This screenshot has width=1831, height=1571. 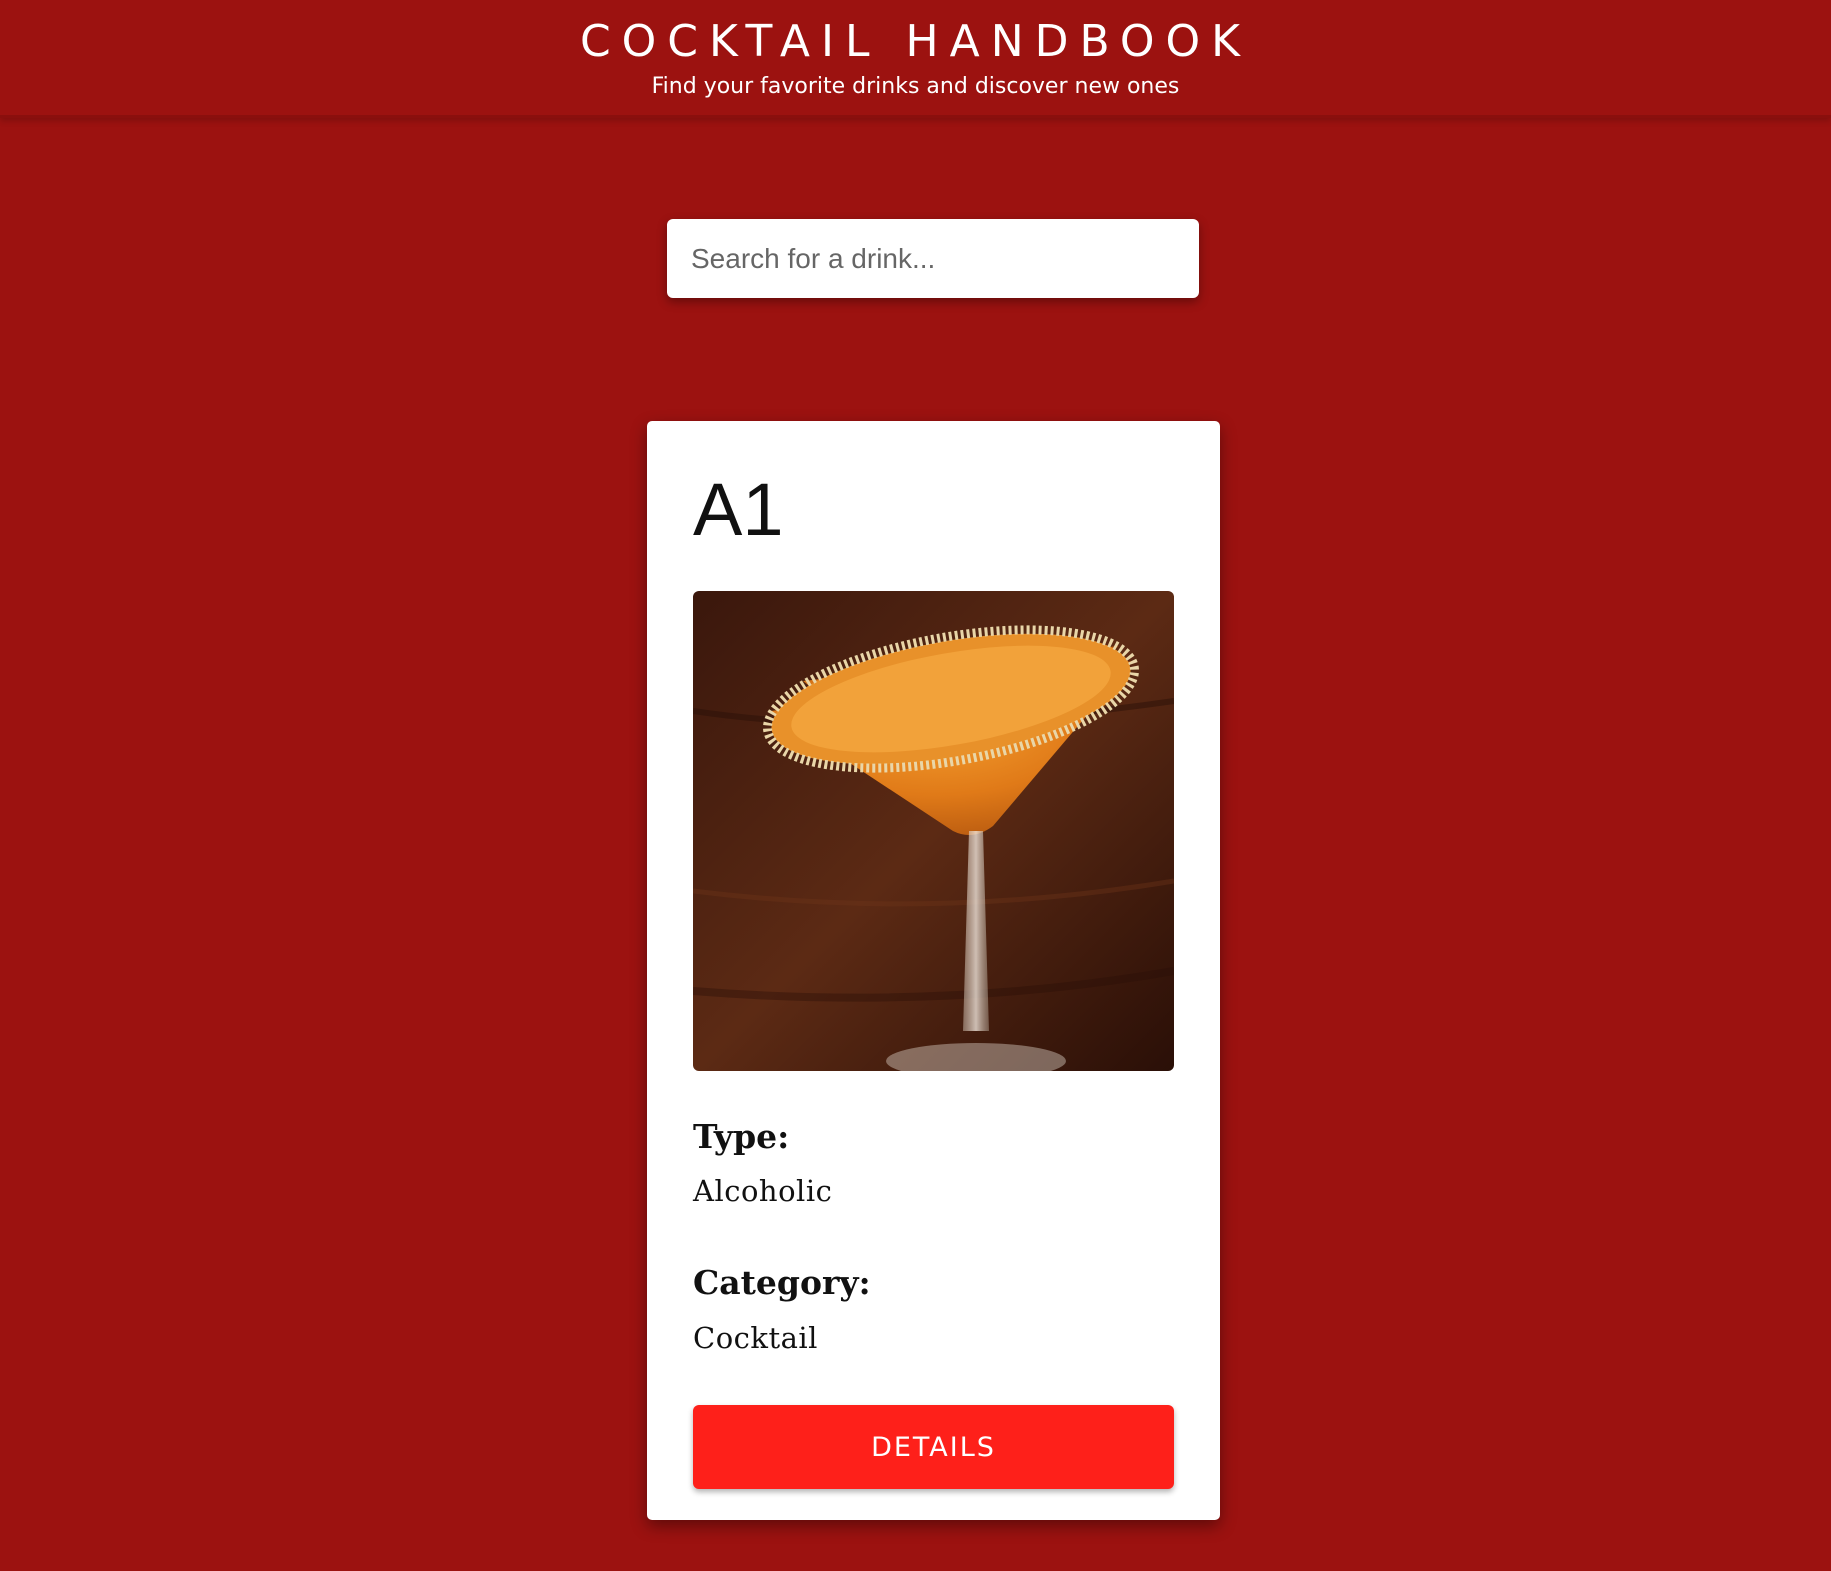 What do you see at coordinates (763, 1191) in the screenshot?
I see `type-value: Alcoholic` at bounding box center [763, 1191].